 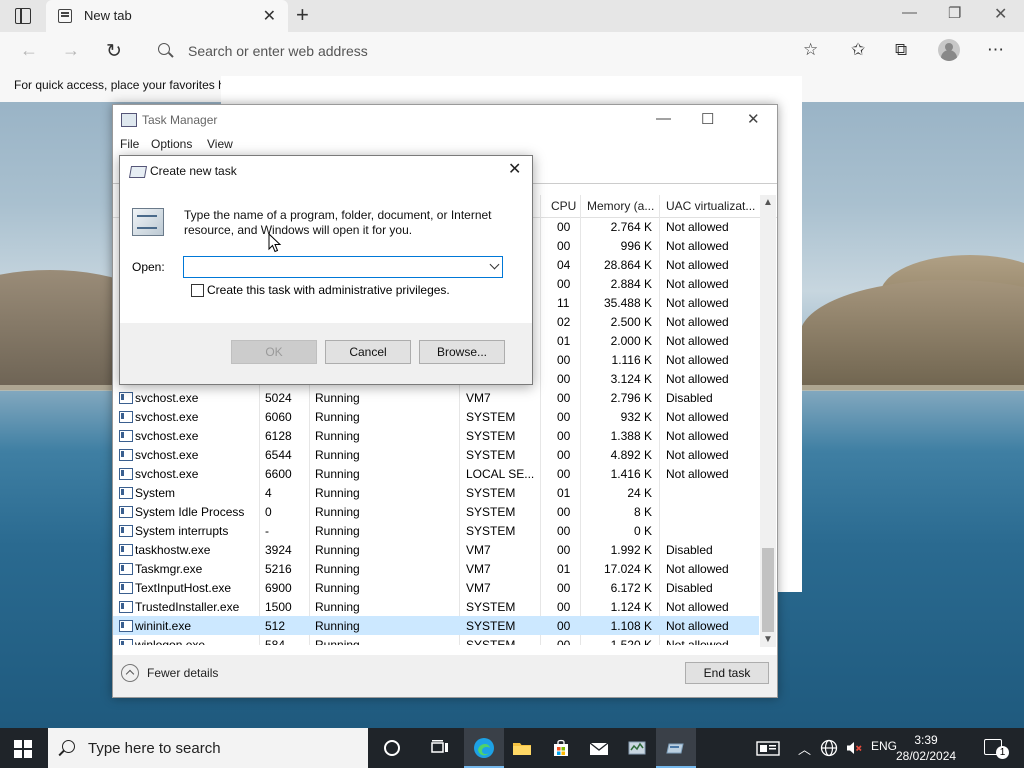 I want to click on scroll-down-icon: ▼, so click(x=768, y=639).